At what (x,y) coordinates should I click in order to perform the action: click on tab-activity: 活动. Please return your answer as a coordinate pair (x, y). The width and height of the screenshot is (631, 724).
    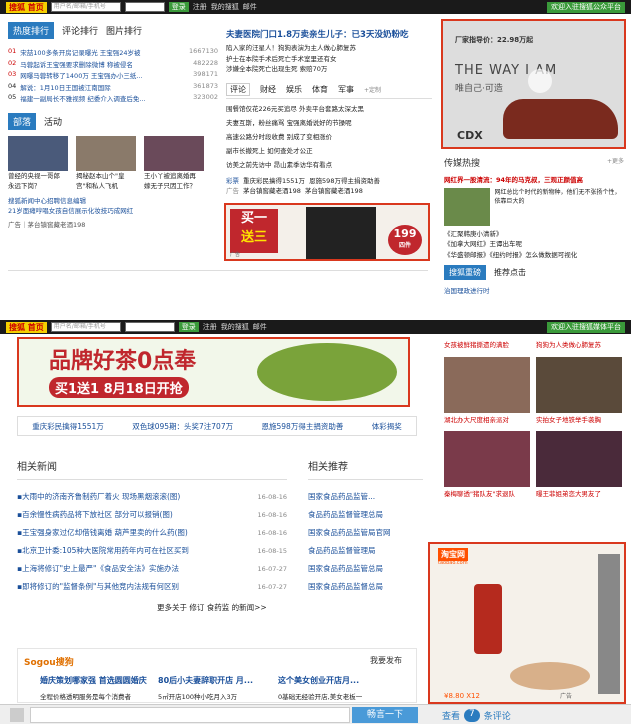
    Looking at the image, I should click on (53, 121).